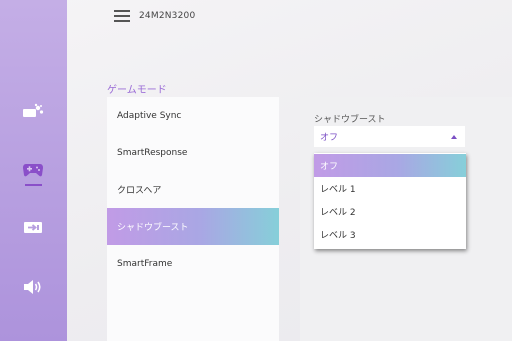 The image size is (512, 341). I want to click on shadow-boost-select: オフ, so click(389, 136).